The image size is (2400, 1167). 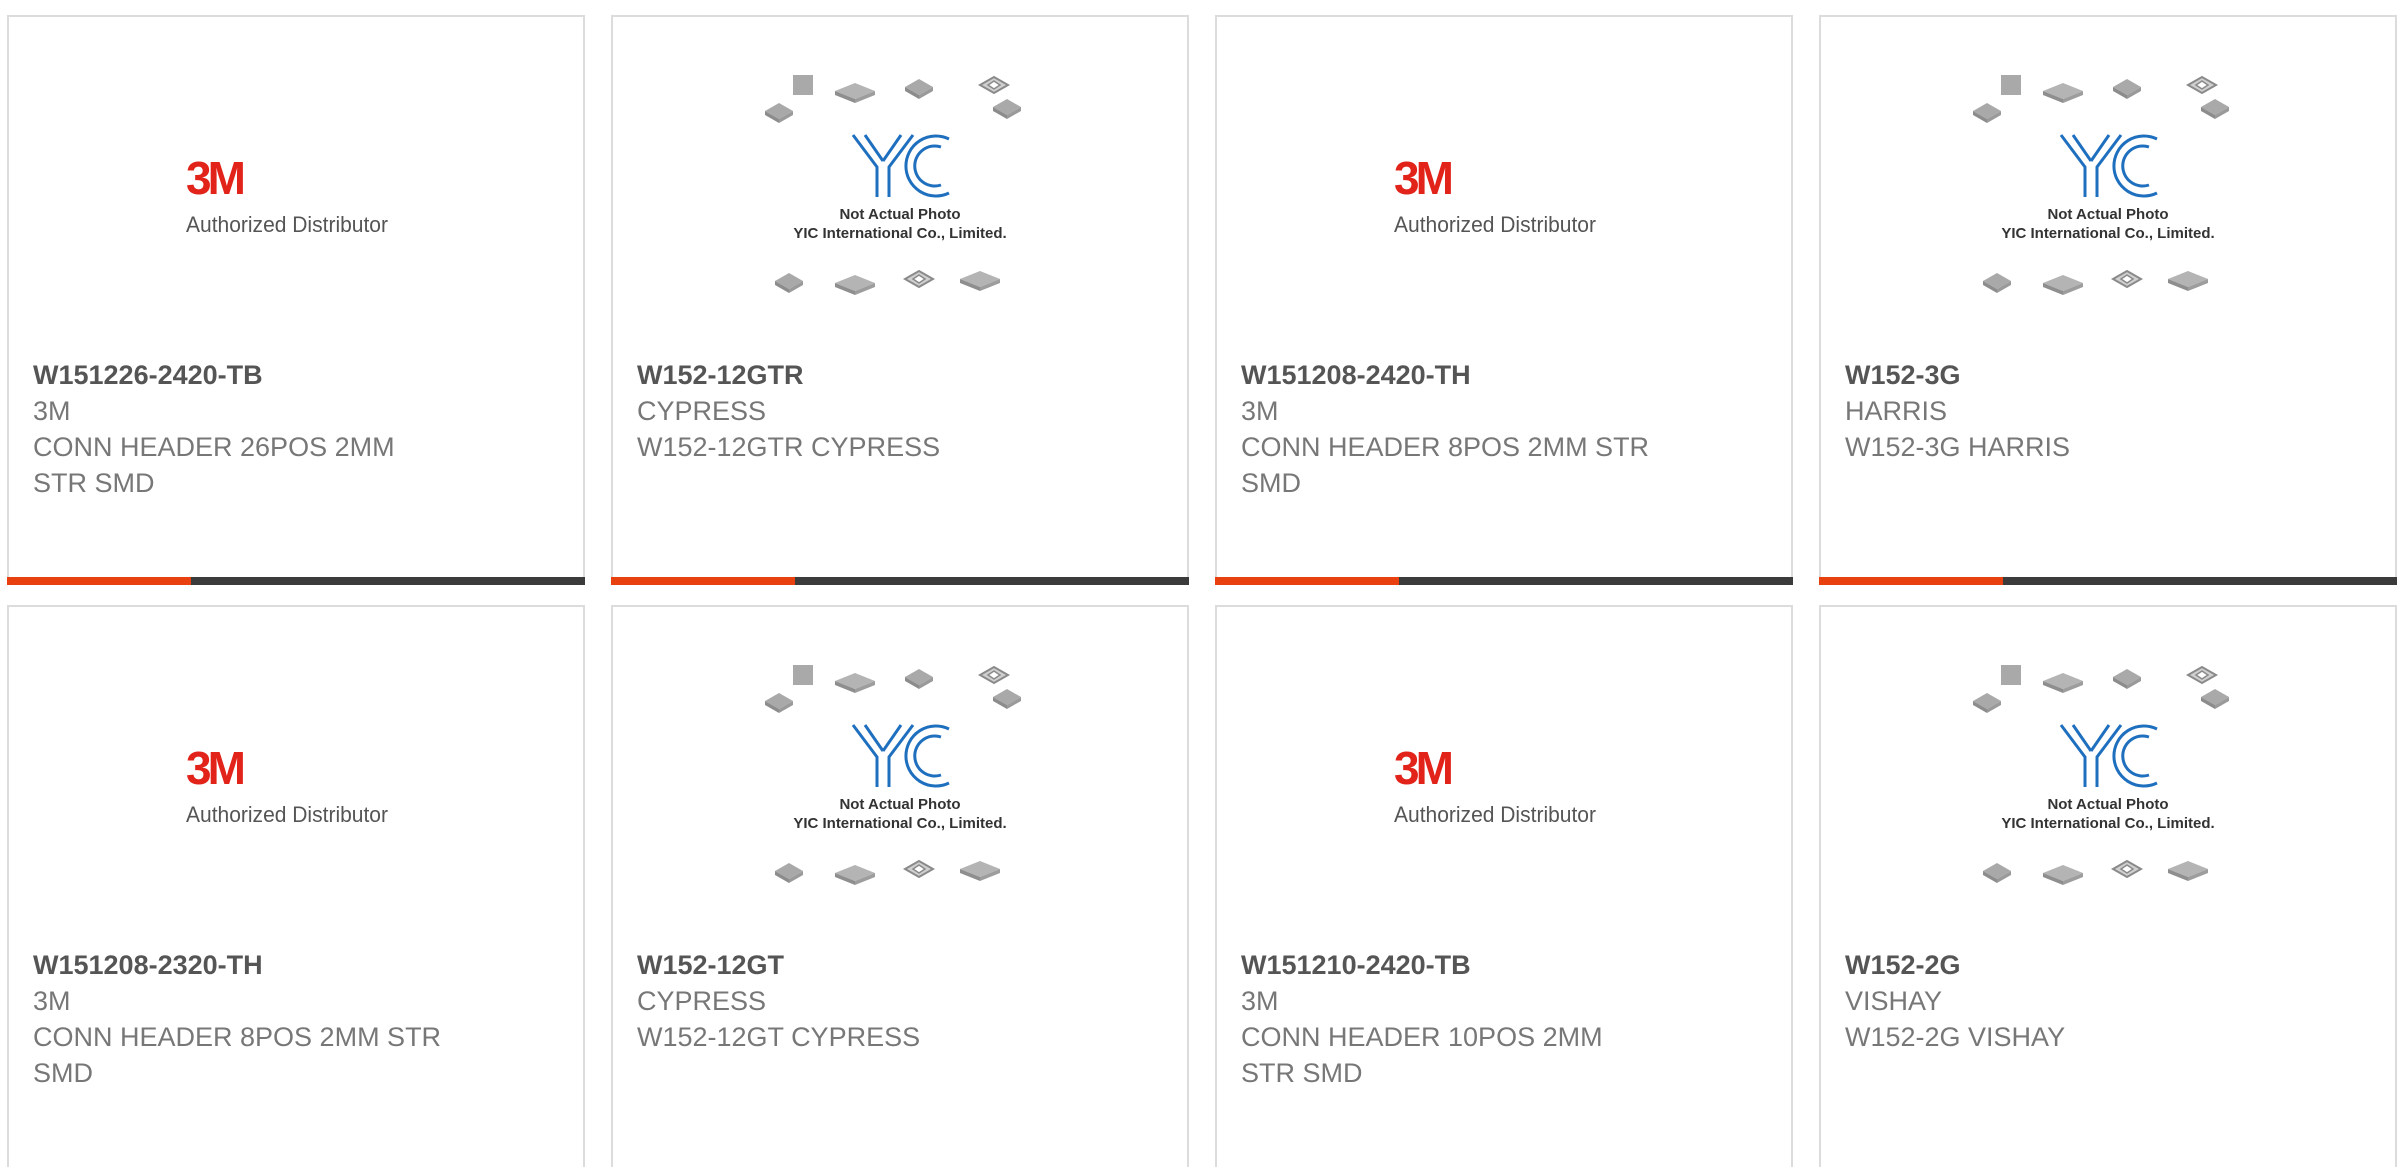 What do you see at coordinates (1896, 411) in the screenshot?
I see `manufacturer: HARRIS` at bounding box center [1896, 411].